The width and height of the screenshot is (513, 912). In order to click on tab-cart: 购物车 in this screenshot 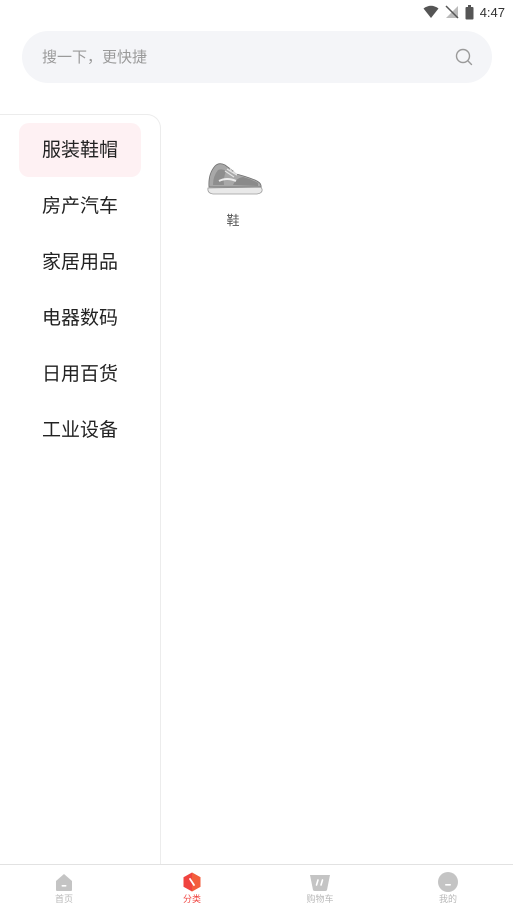, I will do `click(320, 888)`.